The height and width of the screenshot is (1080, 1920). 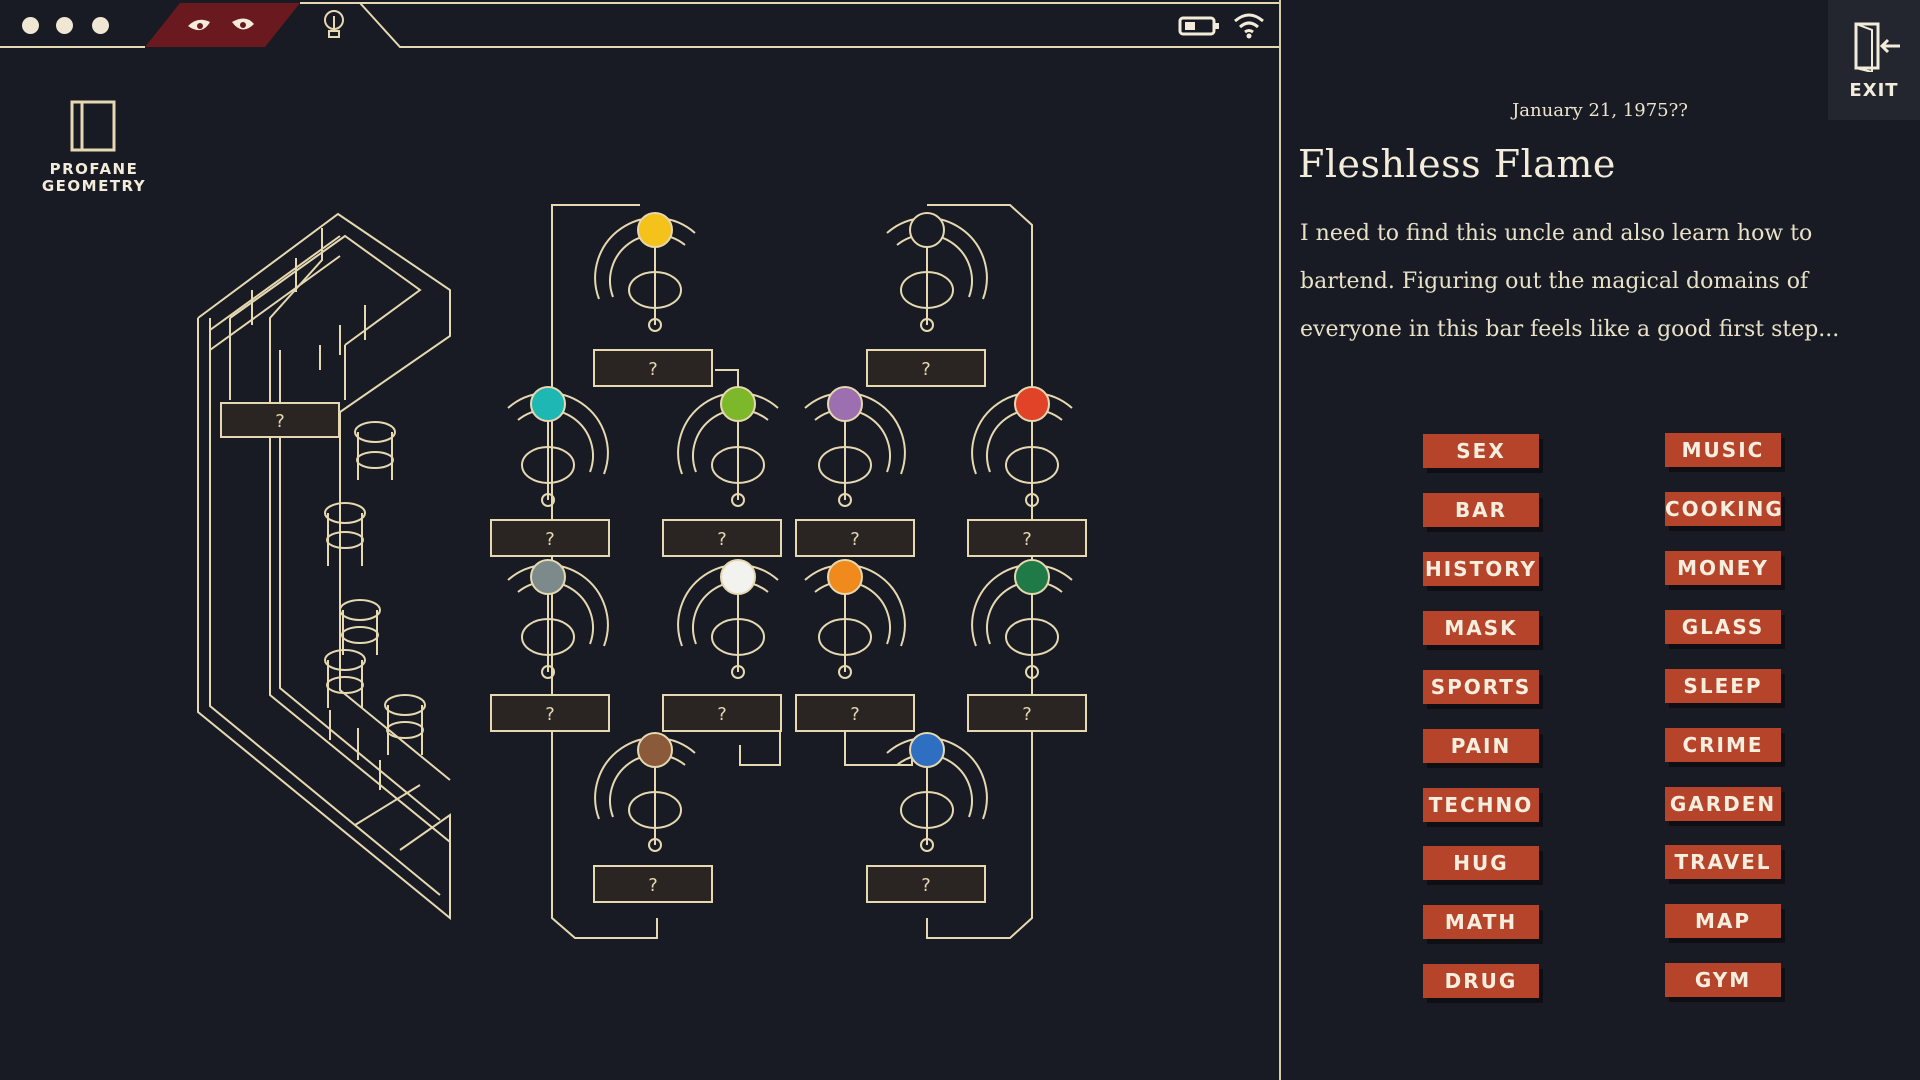 What do you see at coordinates (1481, 922) in the screenshot?
I see `tag-button: MATH` at bounding box center [1481, 922].